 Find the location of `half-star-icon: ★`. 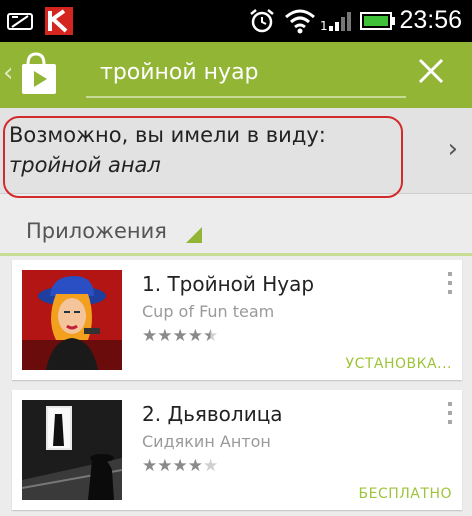

half-star-icon: ★ is located at coordinates (211, 336).